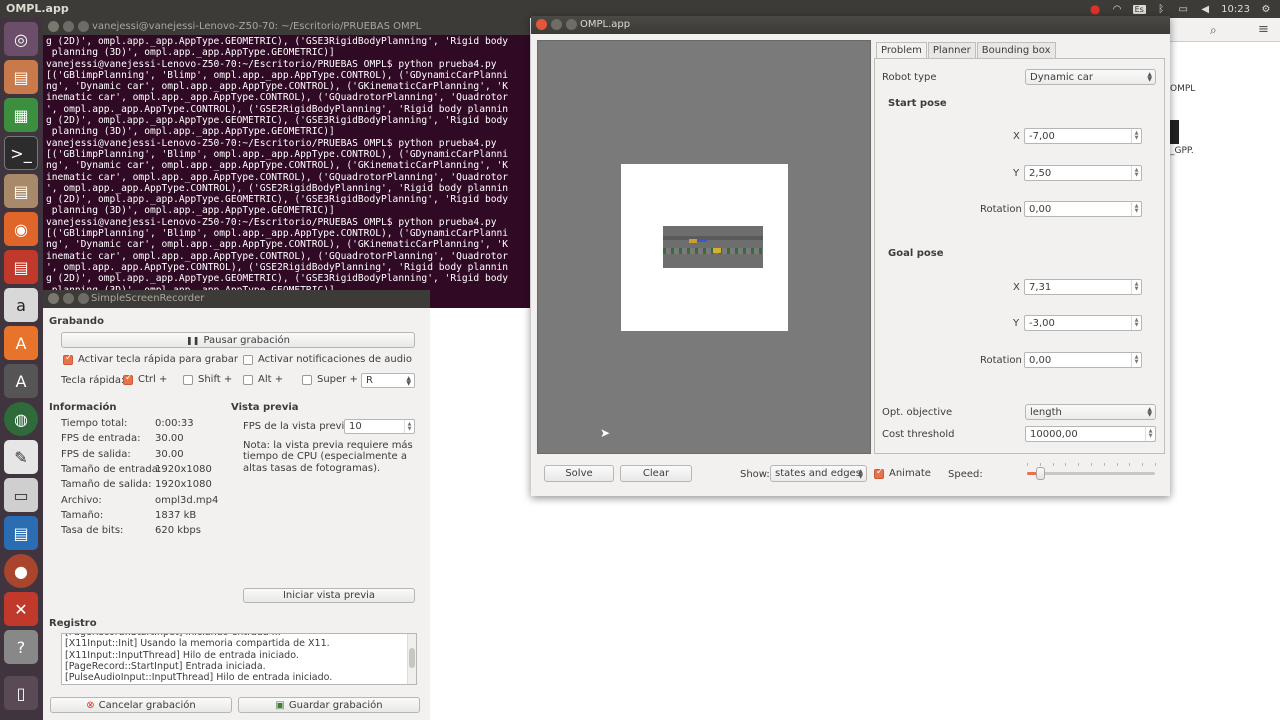  Describe the element at coordinates (1263, 29) in the screenshot. I see `menu-icon: ≡` at that location.